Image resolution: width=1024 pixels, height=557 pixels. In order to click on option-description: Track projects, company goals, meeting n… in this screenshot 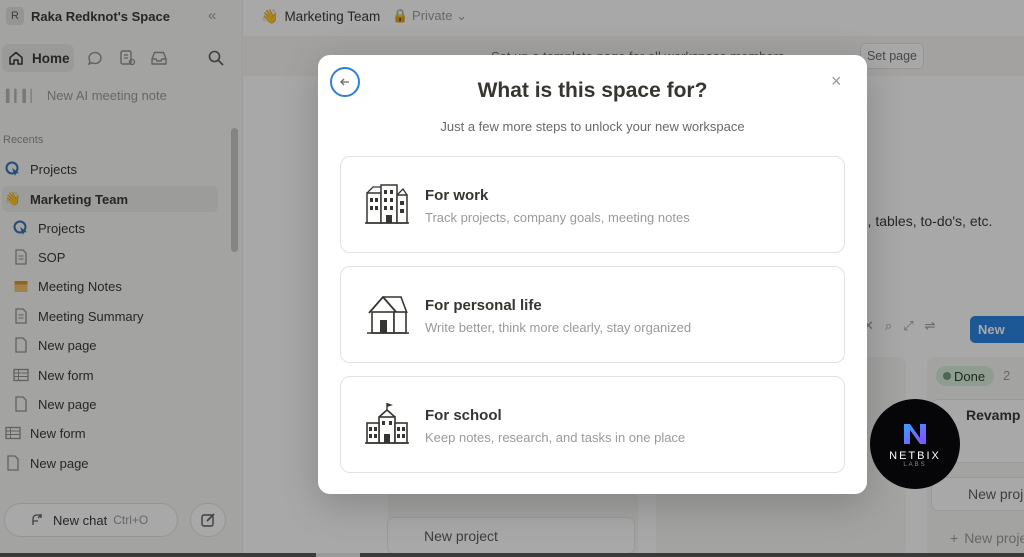, I will do `click(557, 217)`.